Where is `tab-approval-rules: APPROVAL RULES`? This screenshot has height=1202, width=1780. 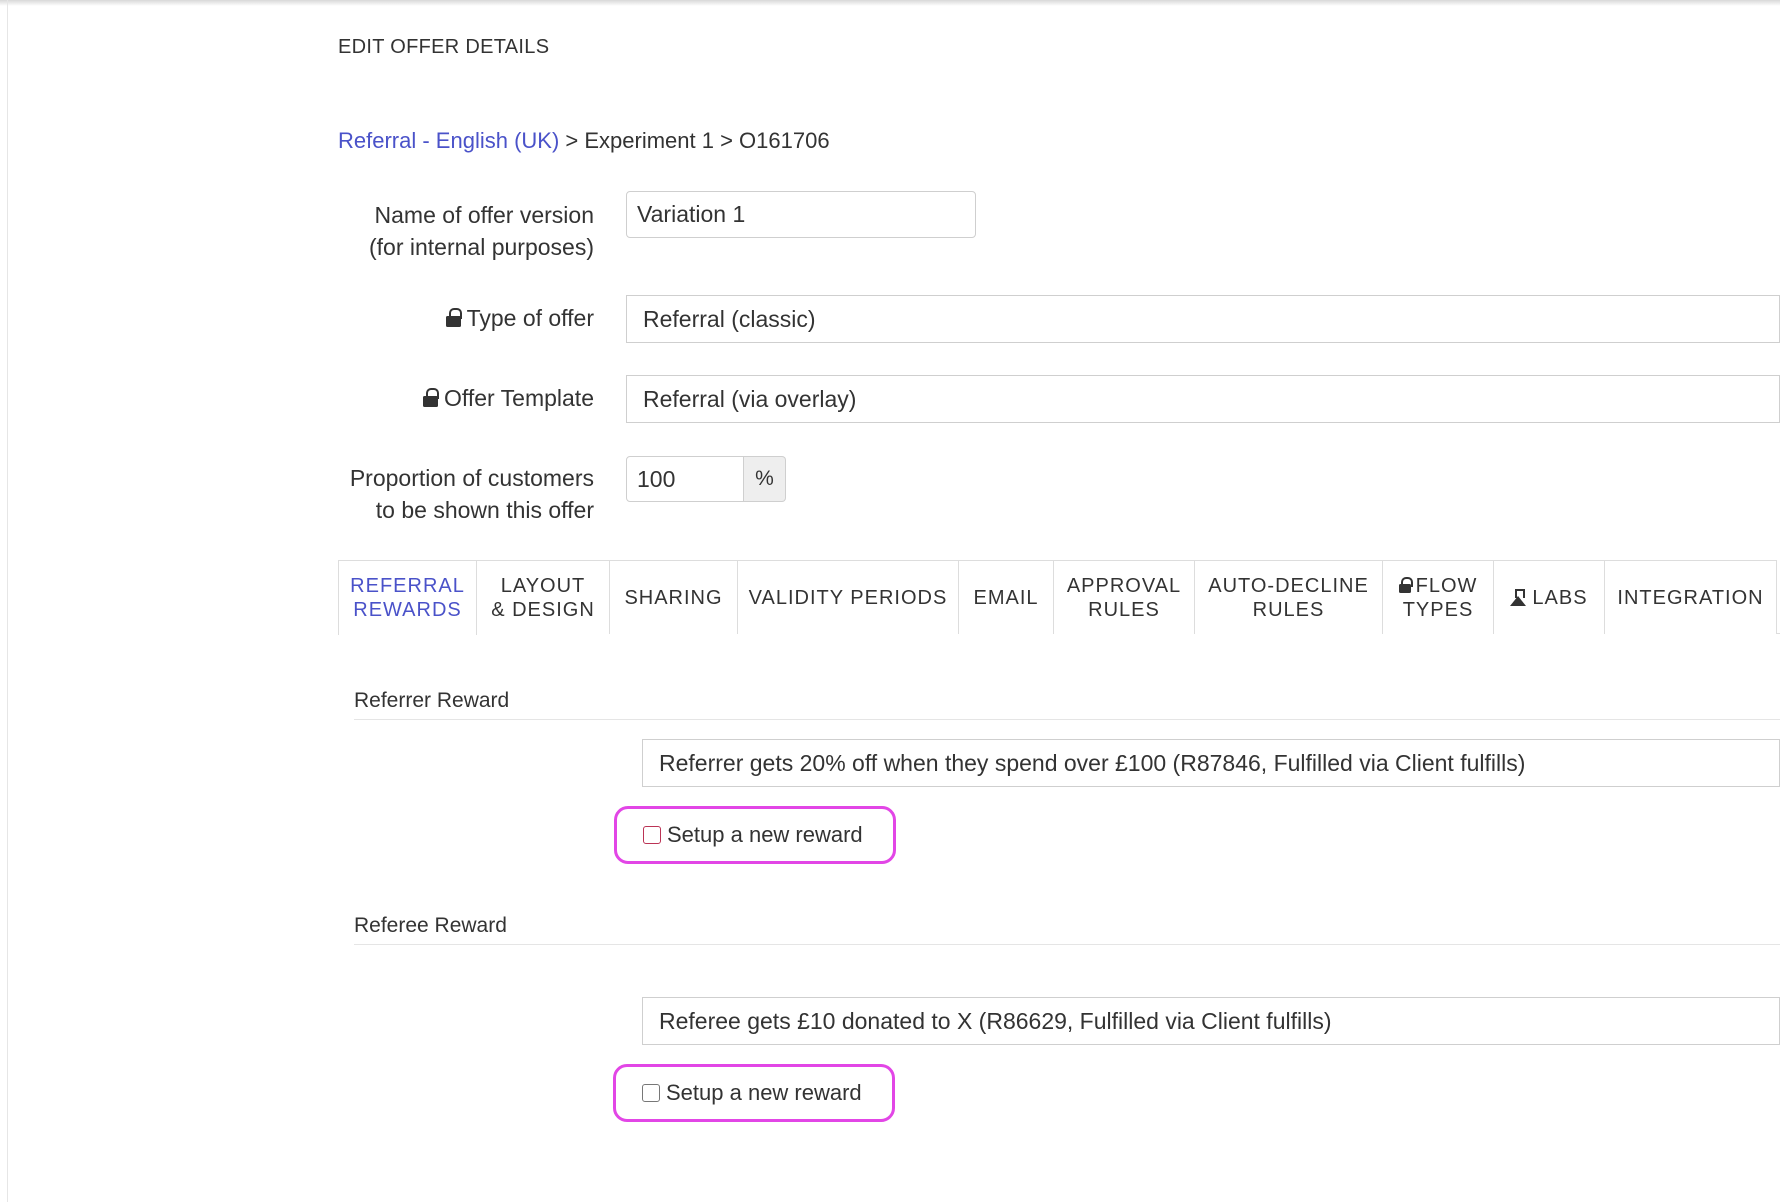
tab-approval-rules: APPROVAL RULES is located at coordinates (1124, 597).